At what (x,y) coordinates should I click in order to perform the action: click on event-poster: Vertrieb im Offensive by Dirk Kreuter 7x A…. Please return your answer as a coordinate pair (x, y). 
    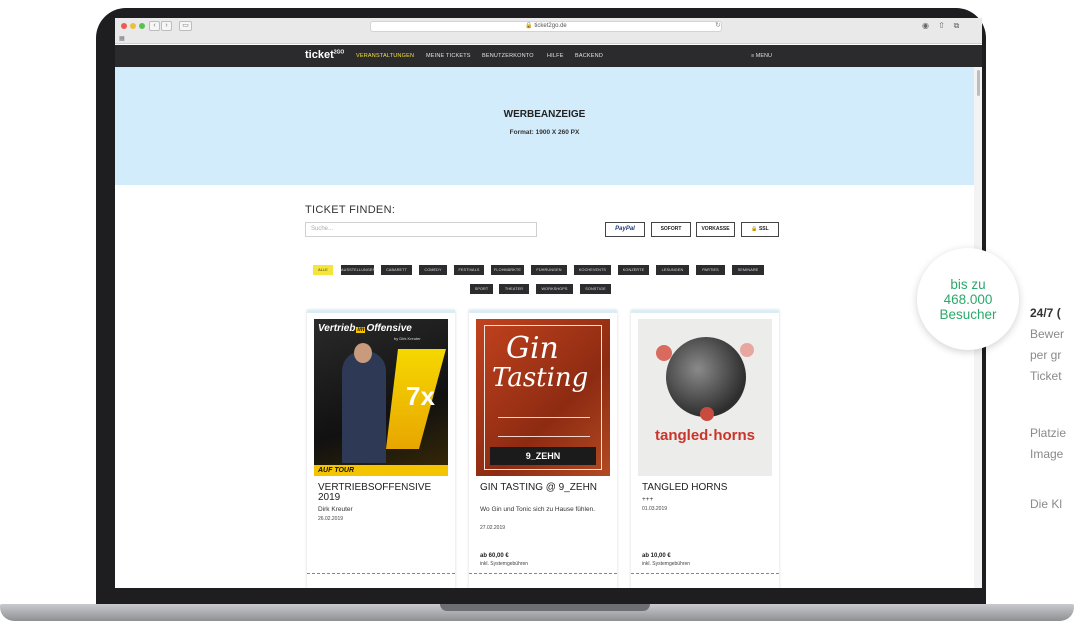
    Looking at the image, I should click on (381, 397).